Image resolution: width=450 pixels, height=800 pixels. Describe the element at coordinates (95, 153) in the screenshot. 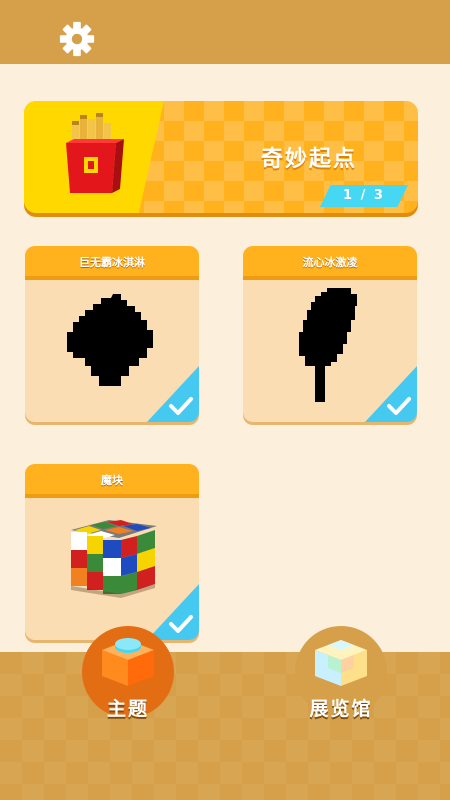

I see `french-fries-icon` at that location.